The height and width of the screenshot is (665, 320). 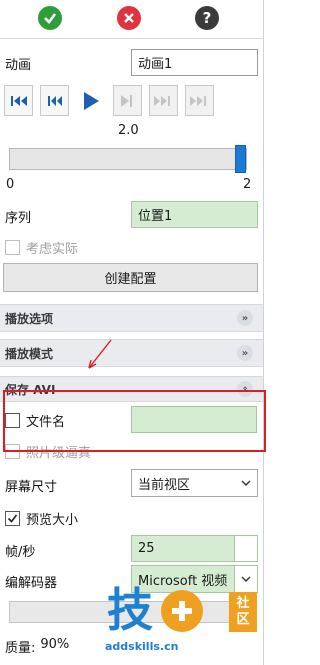 I want to click on codec-label: 编解码器, so click(x=31, y=583).